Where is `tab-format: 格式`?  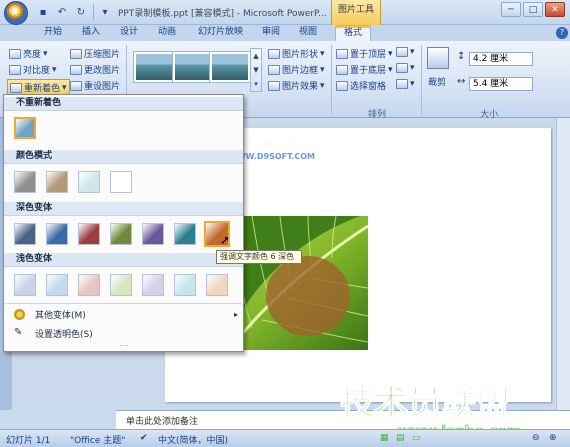 tab-format: 格式 is located at coordinates (353, 33).